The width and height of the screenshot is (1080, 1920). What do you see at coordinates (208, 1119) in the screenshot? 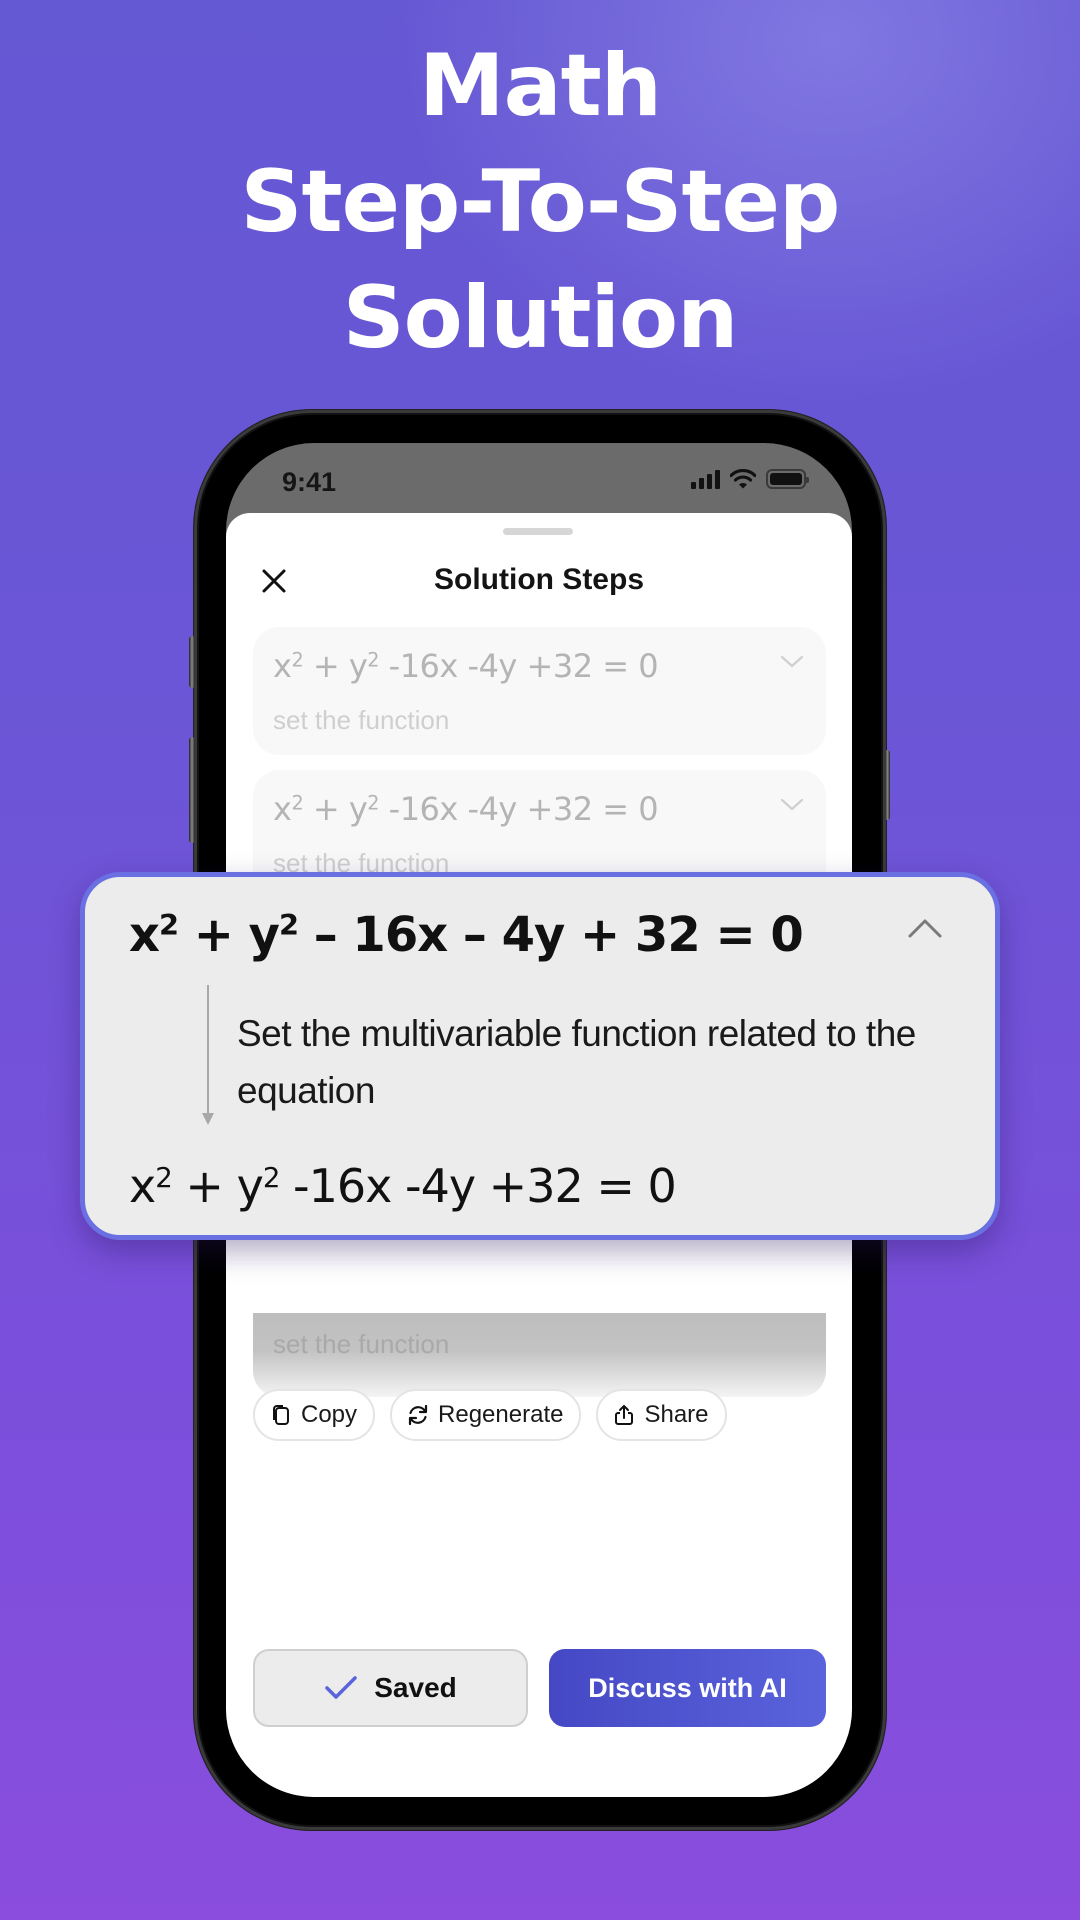
I see `arrow-down-icon` at bounding box center [208, 1119].